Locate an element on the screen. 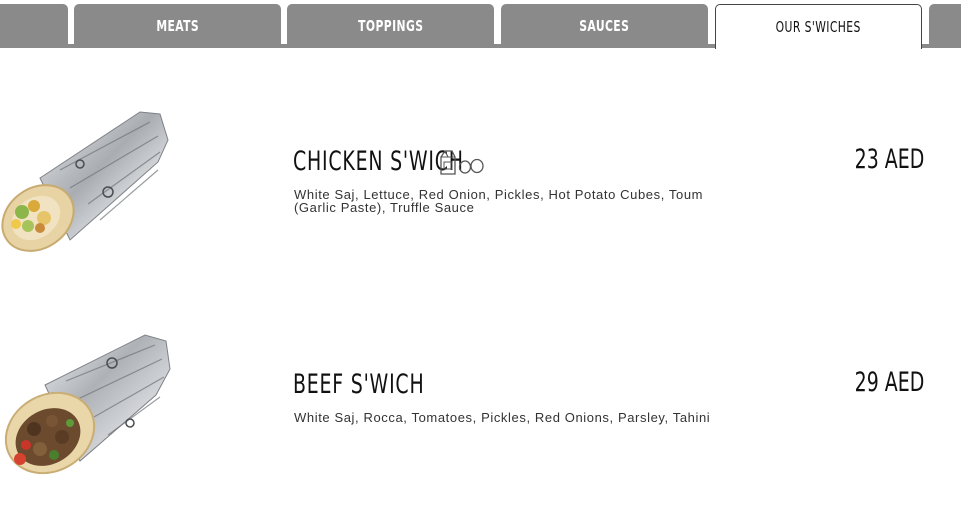  tab-toppings-label: Toppings is located at coordinates (390, 26).